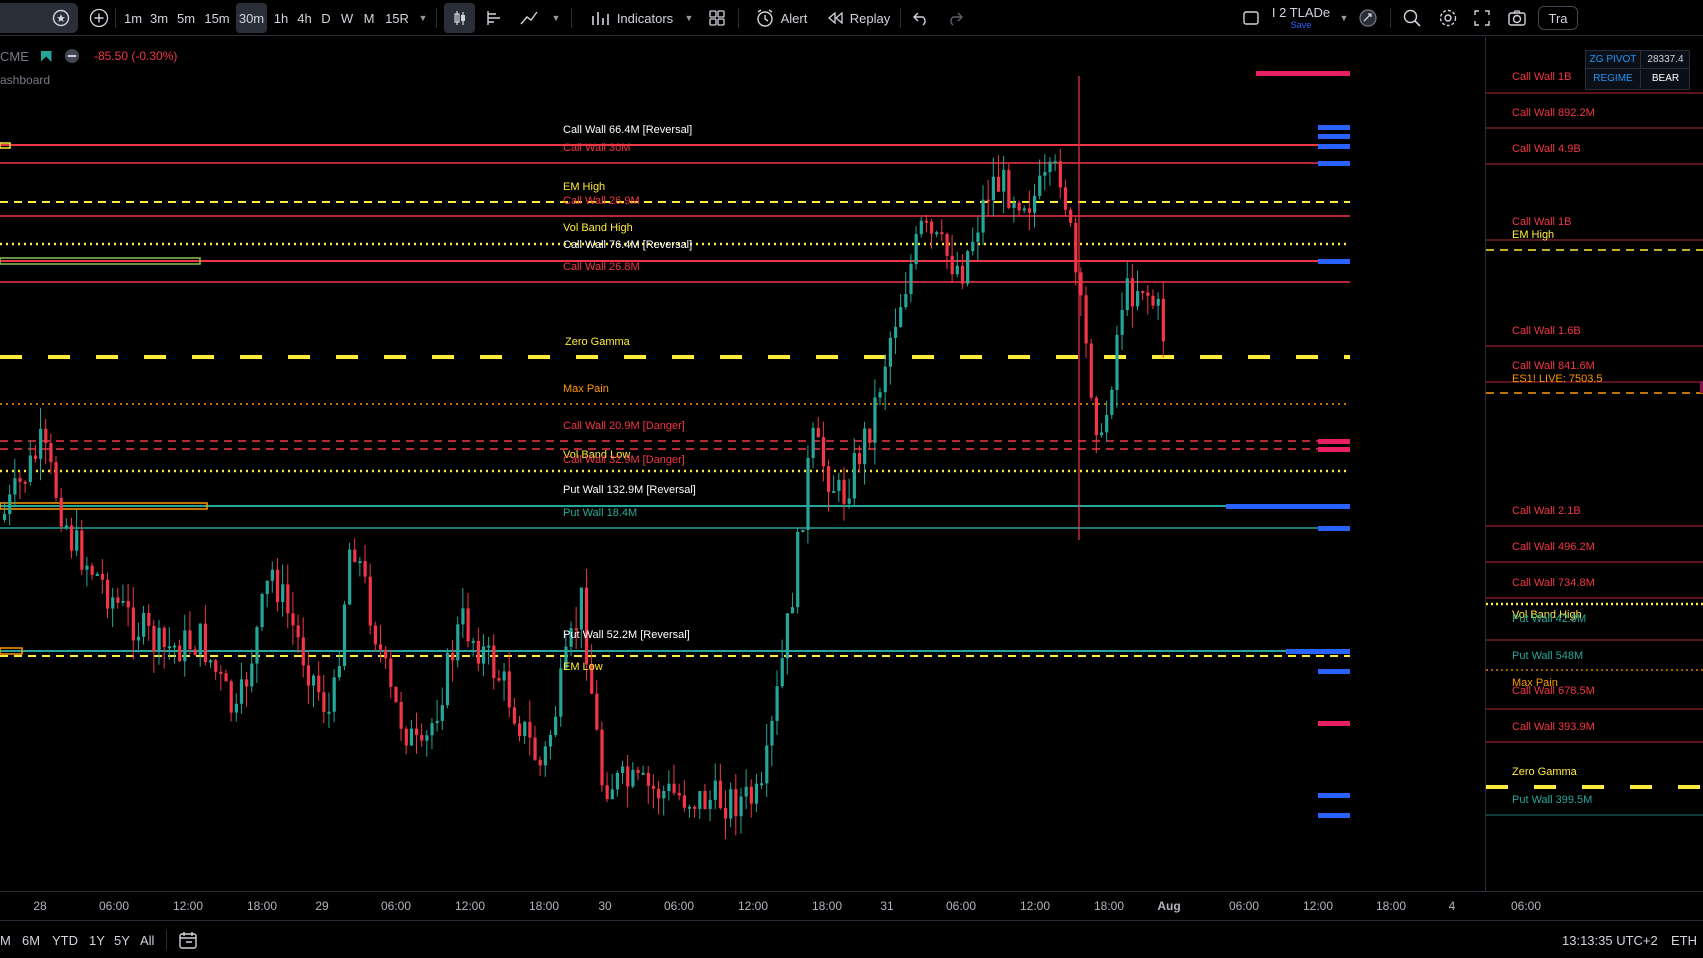 The height and width of the screenshot is (958, 1703). Describe the element at coordinates (556, 18) in the screenshot. I see `line-tool-dropdown: ▼` at that location.